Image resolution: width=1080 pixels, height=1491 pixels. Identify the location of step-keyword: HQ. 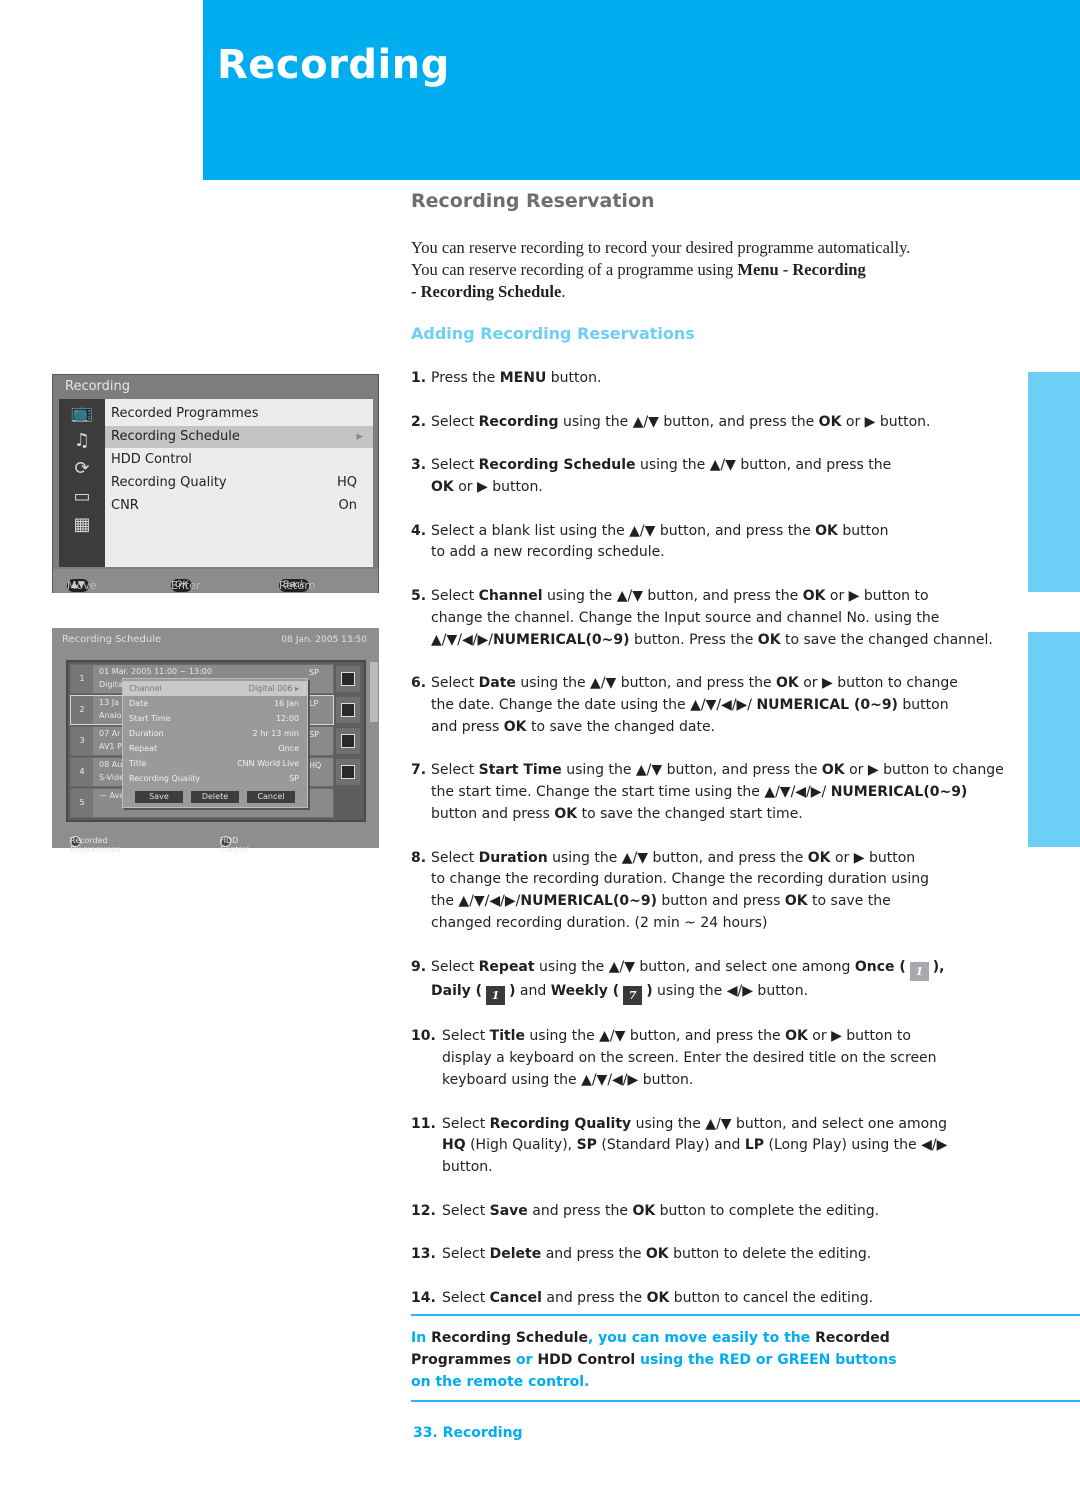
(454, 1145).